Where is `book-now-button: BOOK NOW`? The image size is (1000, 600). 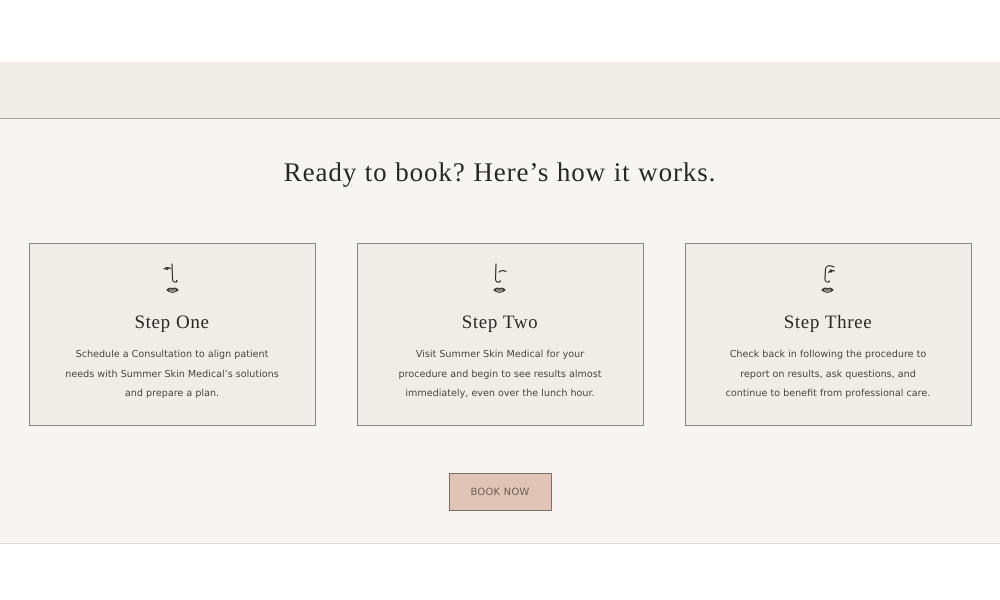
book-now-button: BOOK NOW is located at coordinates (500, 492).